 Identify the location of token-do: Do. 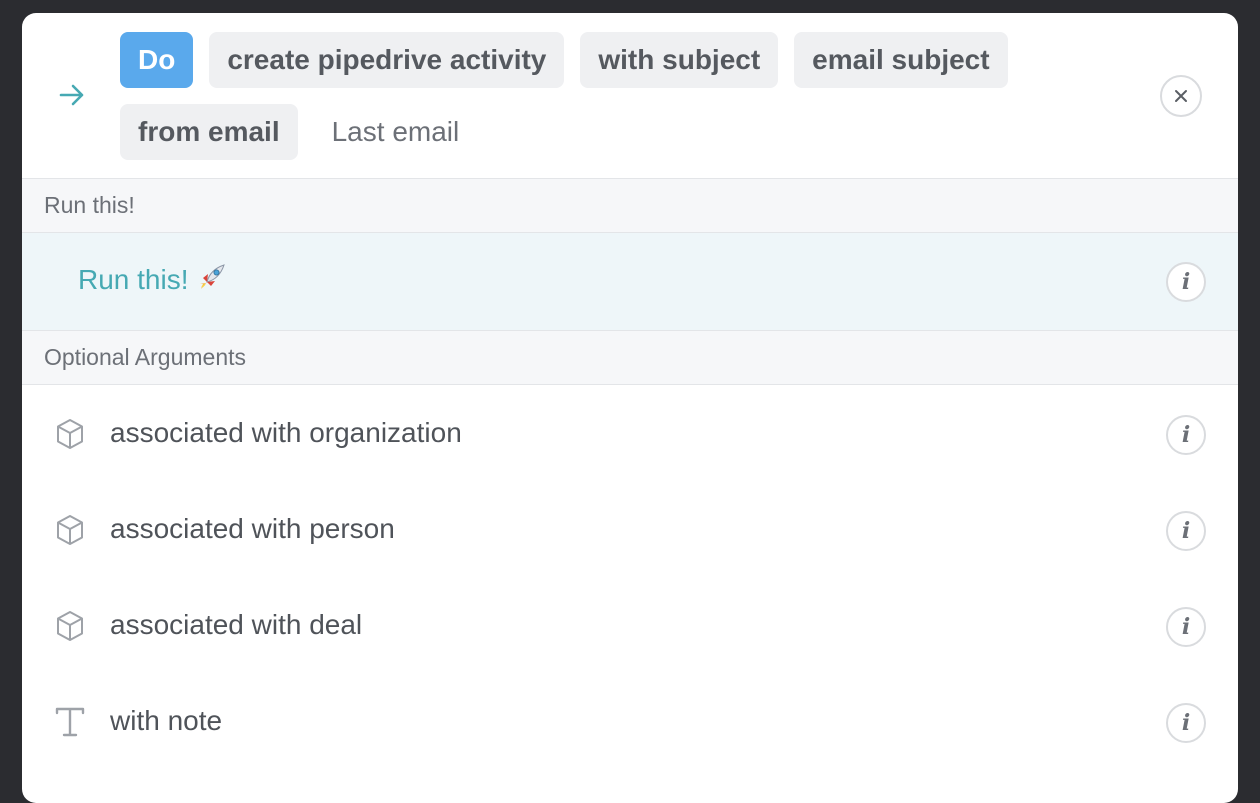
(157, 60).